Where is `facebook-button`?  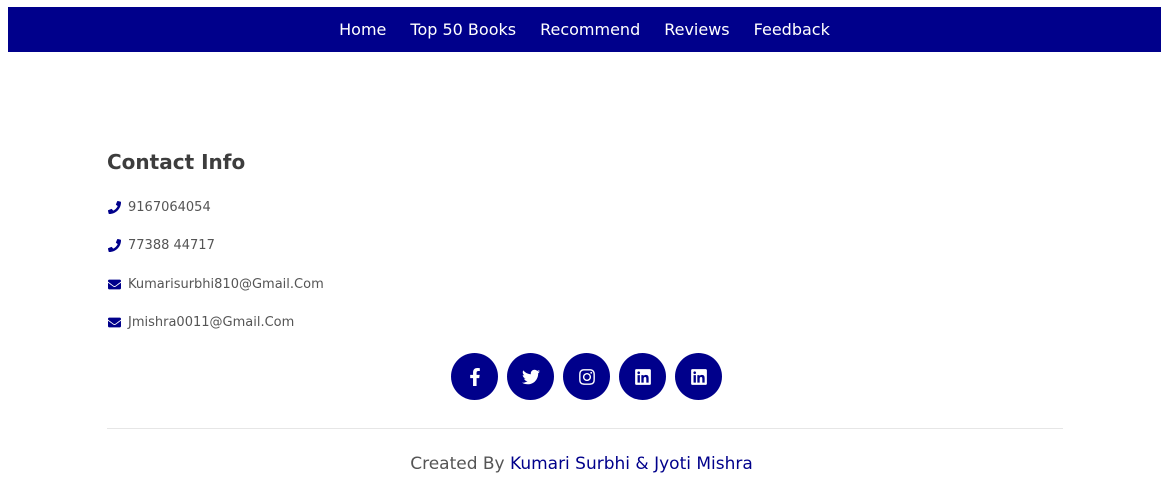 facebook-button is located at coordinates (474, 376).